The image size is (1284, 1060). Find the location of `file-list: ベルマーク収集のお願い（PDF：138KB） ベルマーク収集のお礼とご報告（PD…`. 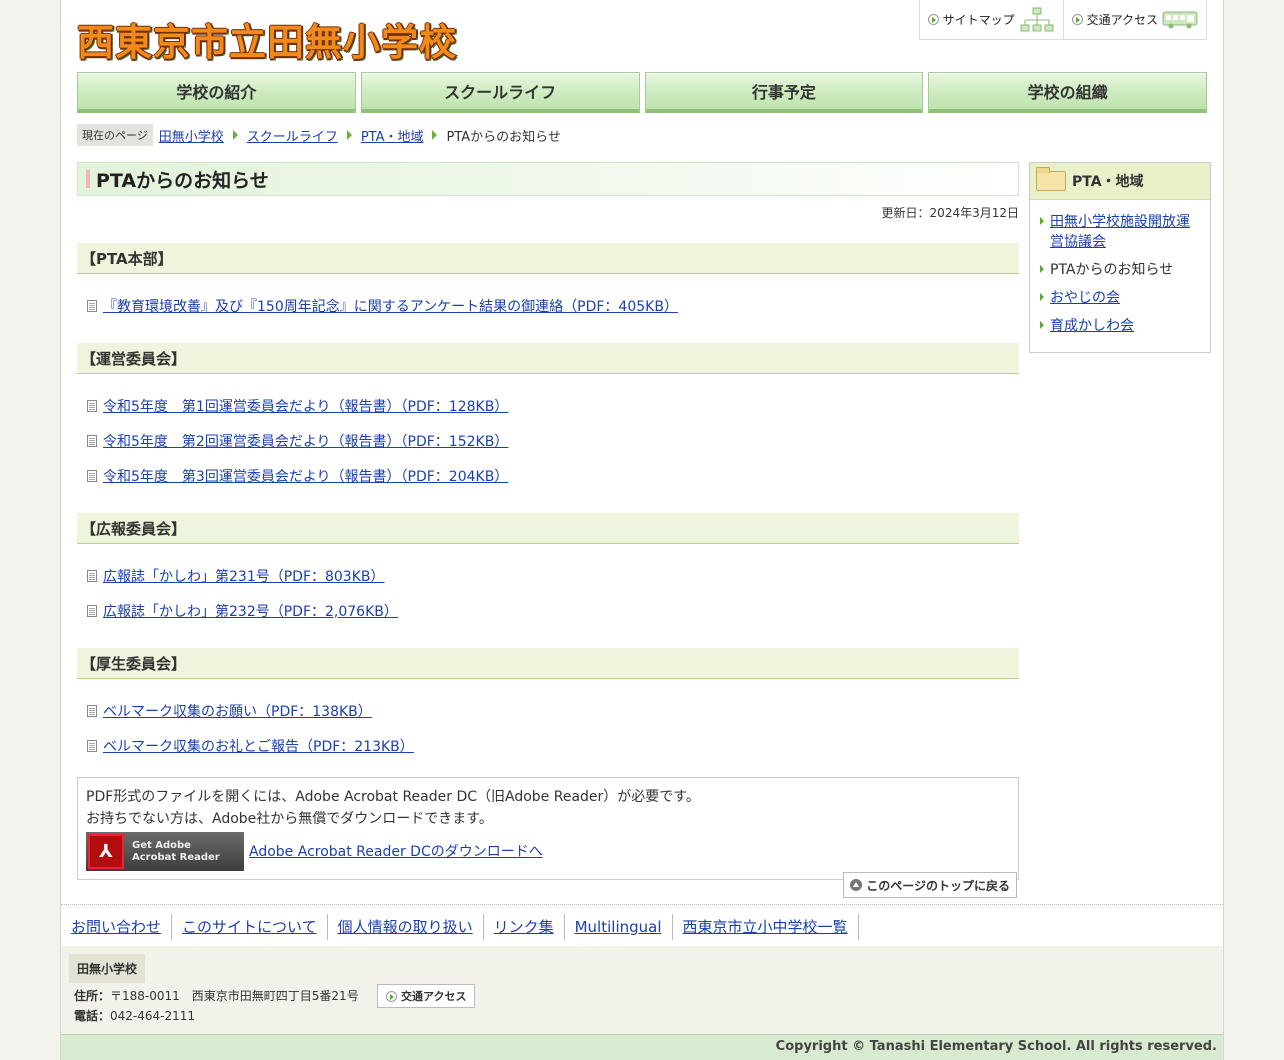

file-list: ベルマーク収集のお願い（PDF：138KB） ベルマーク収集のお礼とご報告（PD… is located at coordinates (548, 722).